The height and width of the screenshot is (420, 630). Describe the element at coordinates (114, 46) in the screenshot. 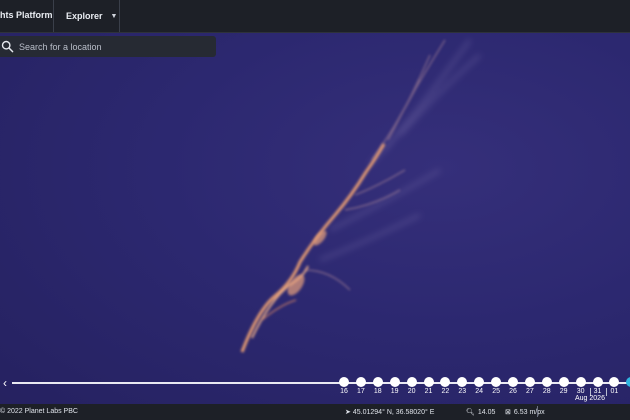

I see `search-input` at that location.